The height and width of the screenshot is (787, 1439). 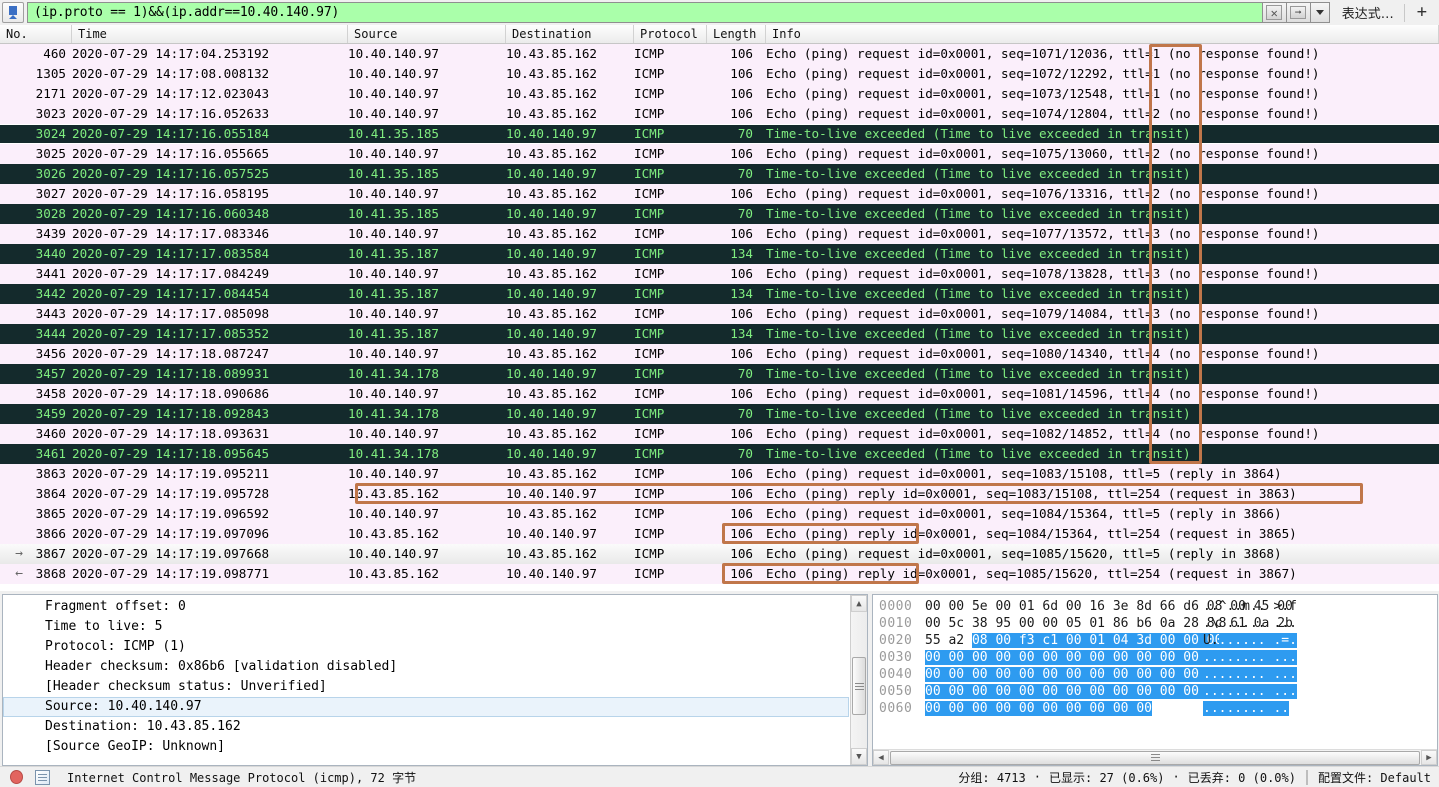 I want to click on packet-cell-destination: 10.40.140.97, so click(x=551, y=413).